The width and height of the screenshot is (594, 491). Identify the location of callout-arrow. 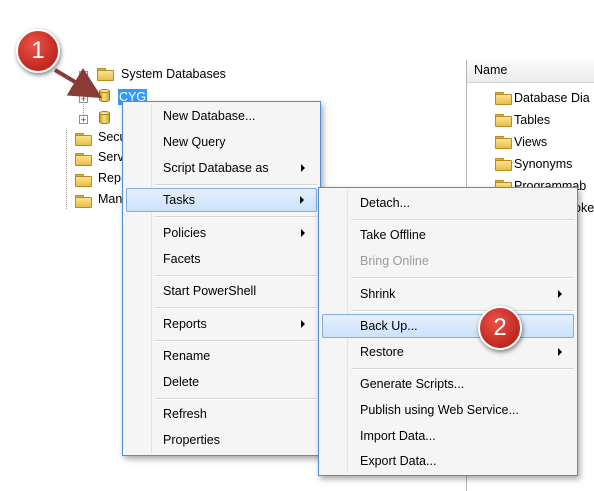
(78, 83).